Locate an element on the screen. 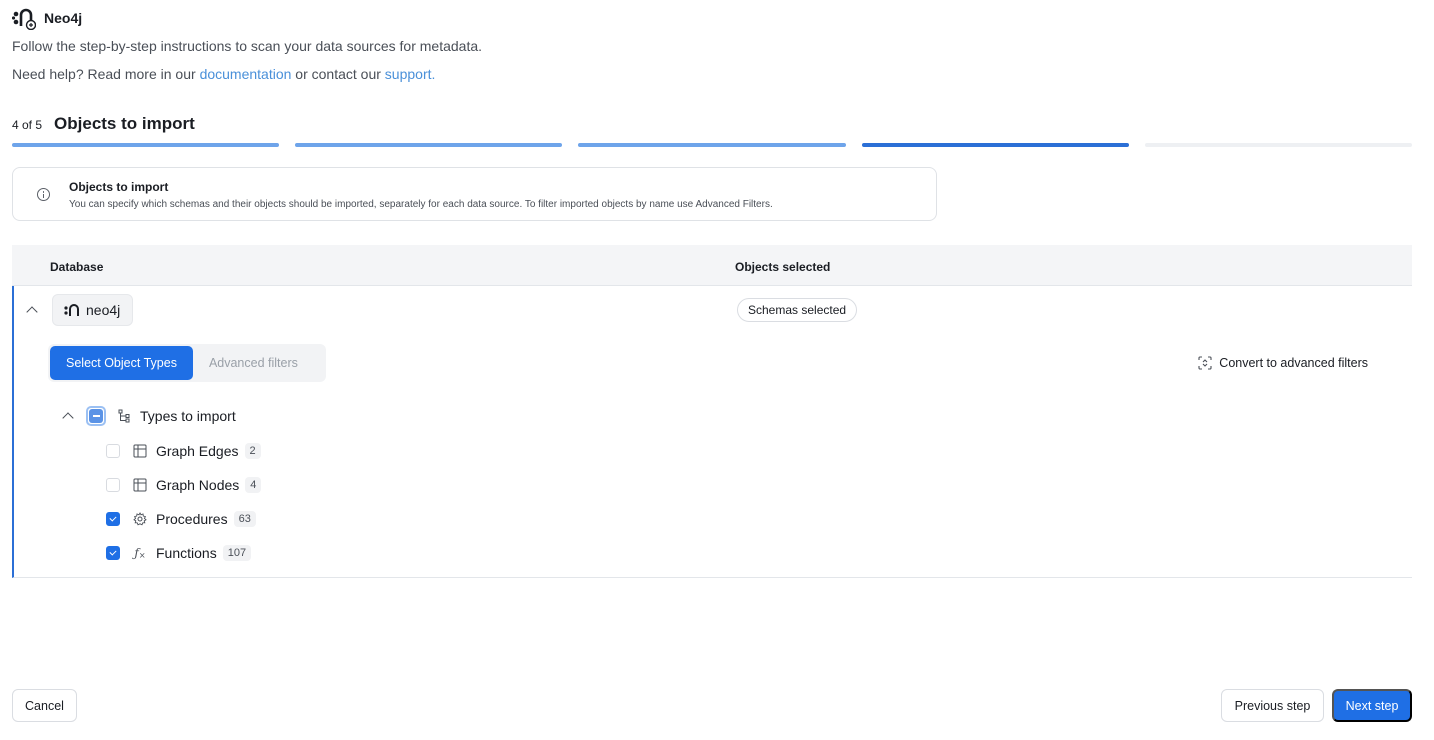 Image resolution: width=1434 pixels, height=740 pixels. help-prefix: Need help? Read more in our is located at coordinates (106, 74).